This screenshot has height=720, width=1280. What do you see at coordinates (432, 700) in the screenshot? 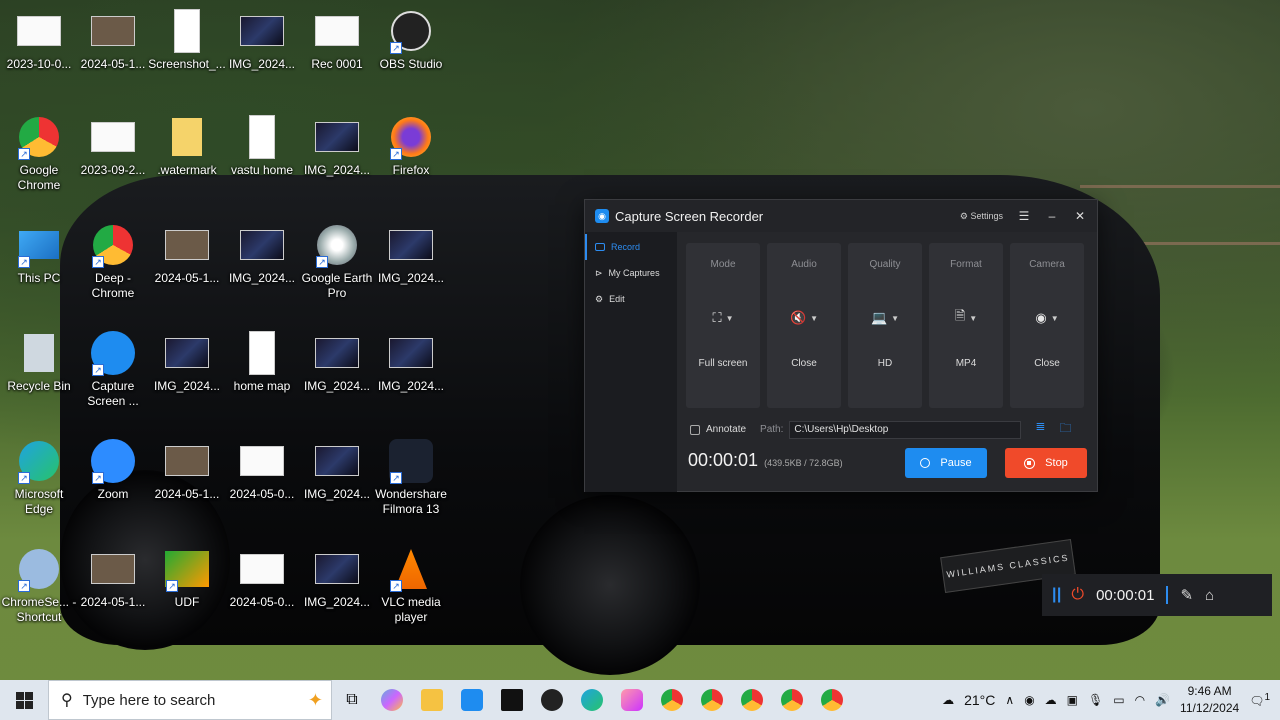
I see `file-explorer-icon` at bounding box center [432, 700].